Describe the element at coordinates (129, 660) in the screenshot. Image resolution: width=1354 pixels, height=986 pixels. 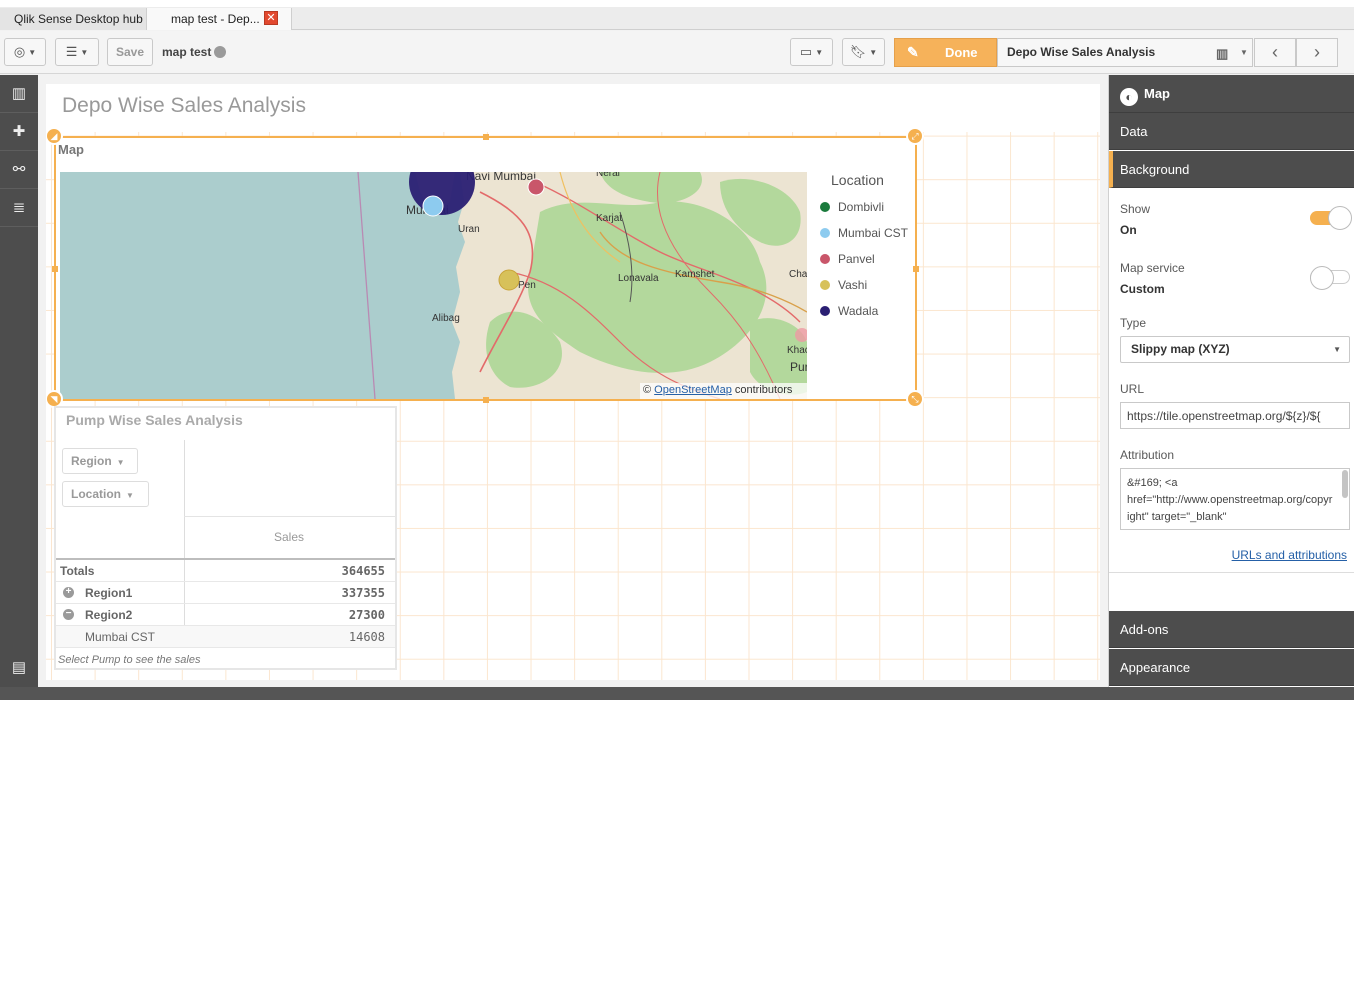
I see `pivot-footnote: Select Pump to see the sales` at that location.